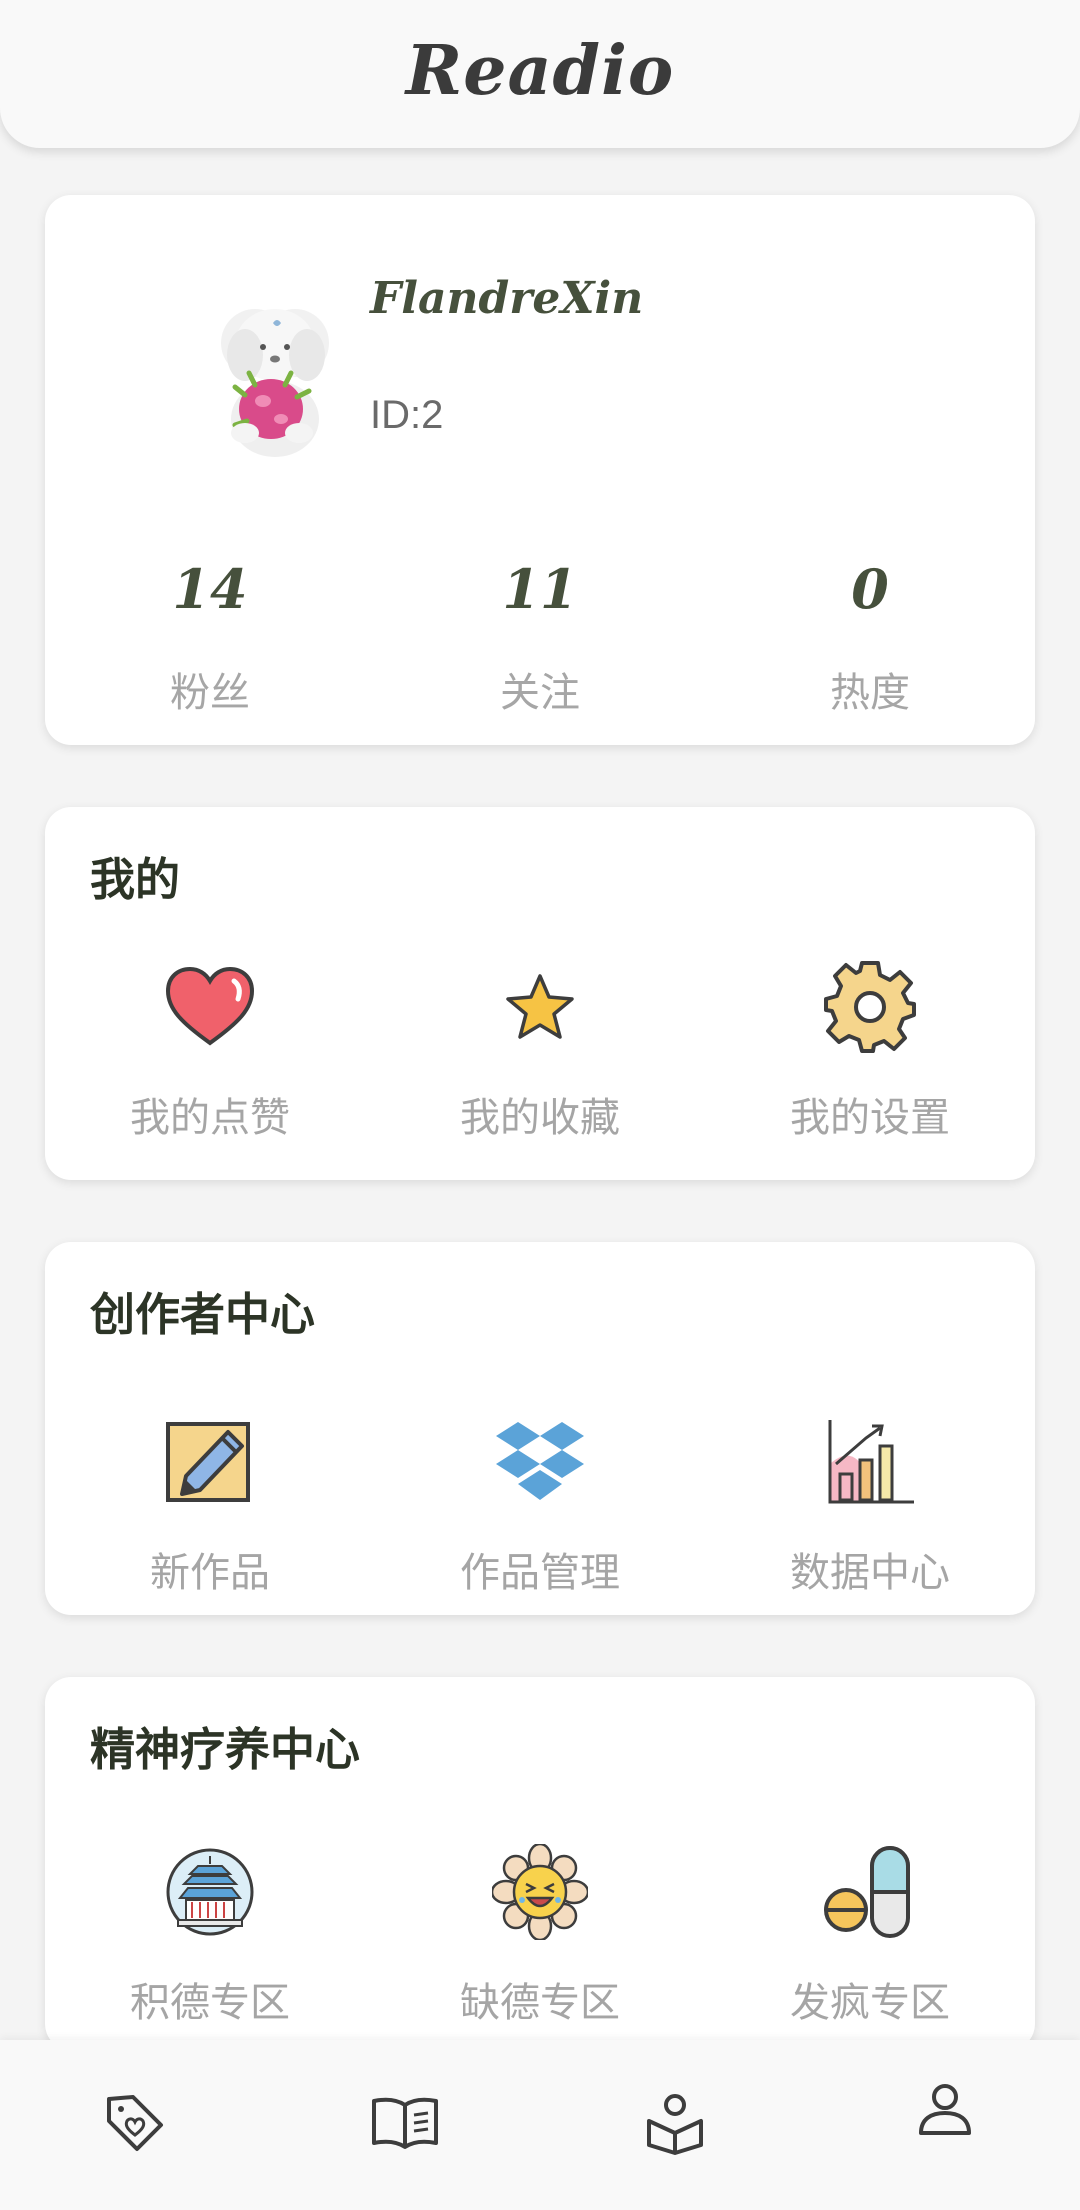 This screenshot has width=1080, height=2210. What do you see at coordinates (540, 1462) in the screenshot?
I see `dropbox-box-icon` at bounding box center [540, 1462].